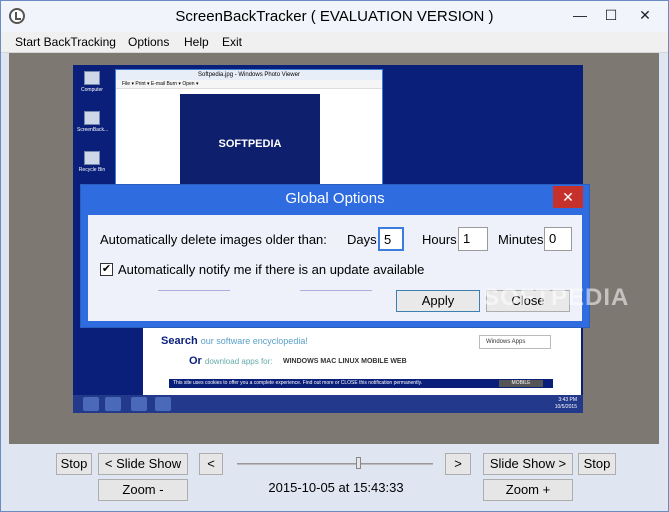  What do you see at coordinates (92, 90) in the screenshot?
I see `desktop-icon-label: Computer` at bounding box center [92, 90].